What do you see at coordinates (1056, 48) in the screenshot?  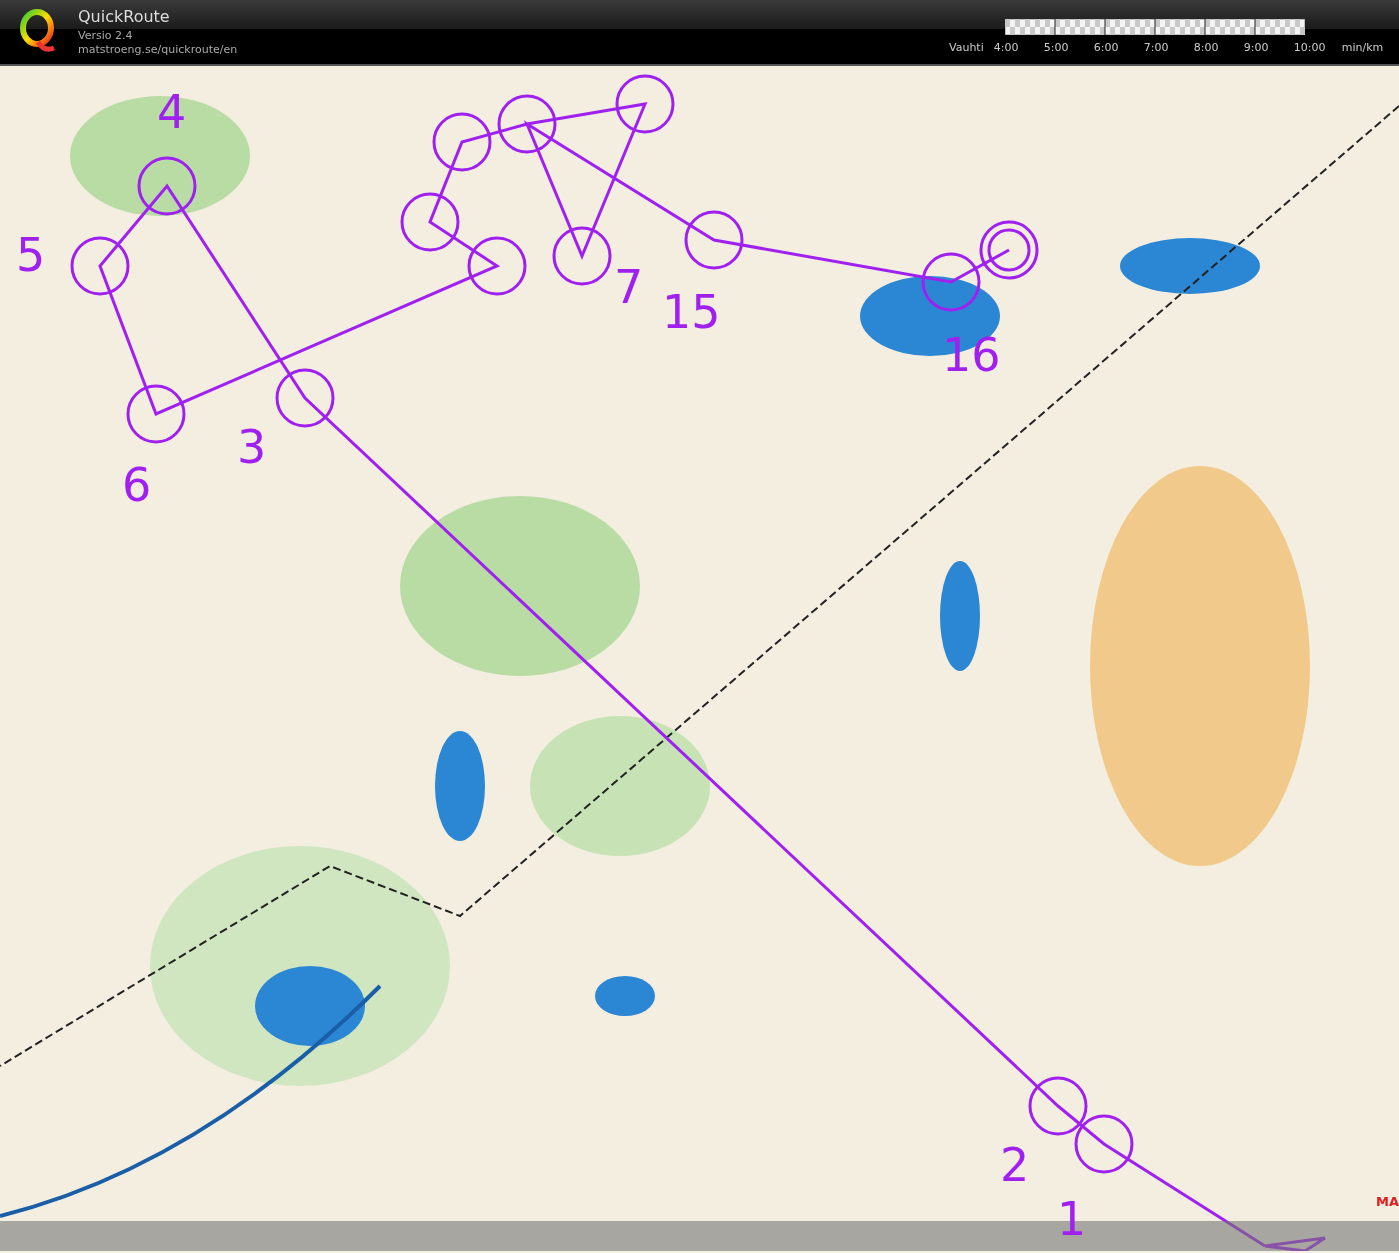 I see `pace-tick-label: 5:00` at bounding box center [1056, 48].